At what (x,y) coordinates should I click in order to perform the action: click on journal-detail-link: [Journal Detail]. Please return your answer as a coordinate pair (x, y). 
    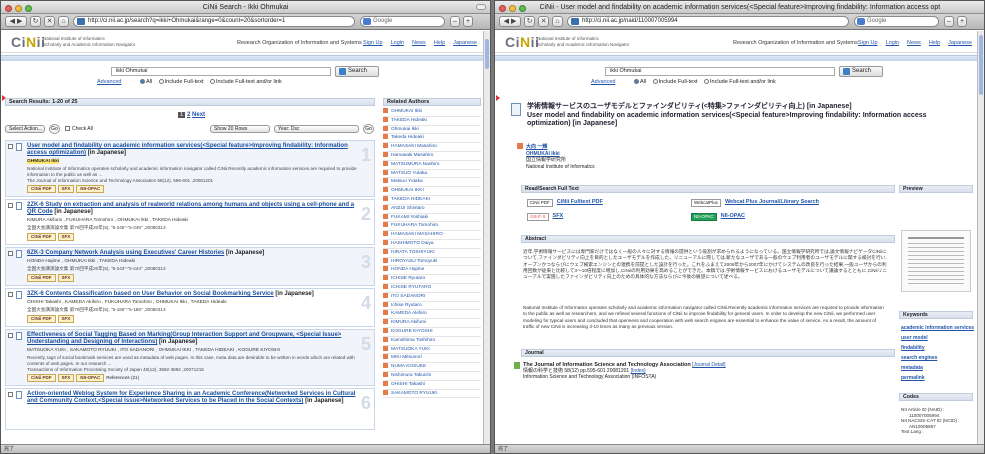
    Looking at the image, I should click on (708, 365).